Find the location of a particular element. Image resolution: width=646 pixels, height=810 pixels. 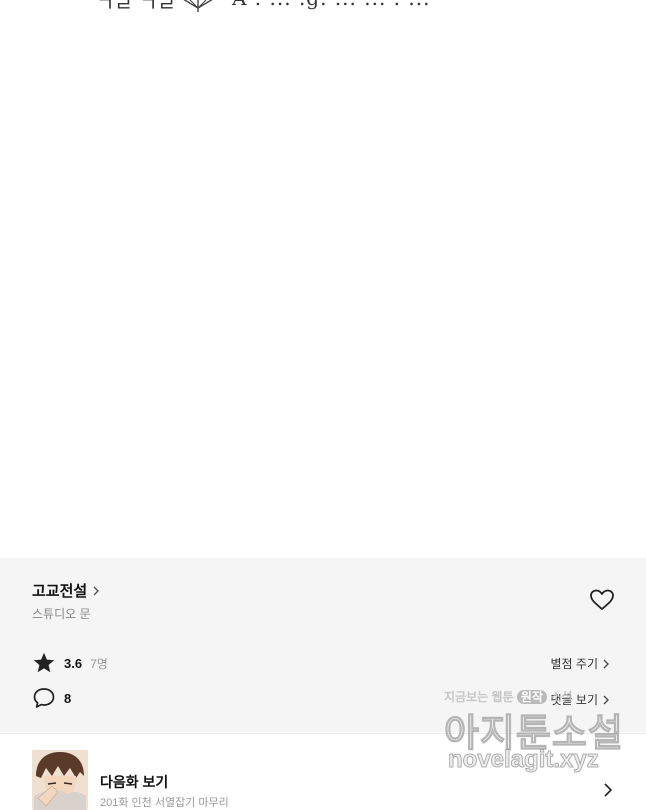

series-title-link: 고교전설 is located at coordinates (66, 590).